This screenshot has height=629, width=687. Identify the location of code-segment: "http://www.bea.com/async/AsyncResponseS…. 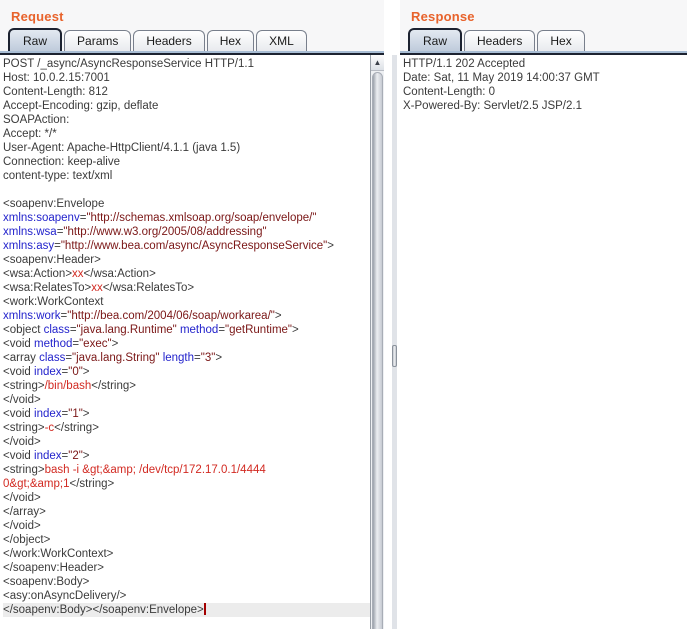
(194, 246).